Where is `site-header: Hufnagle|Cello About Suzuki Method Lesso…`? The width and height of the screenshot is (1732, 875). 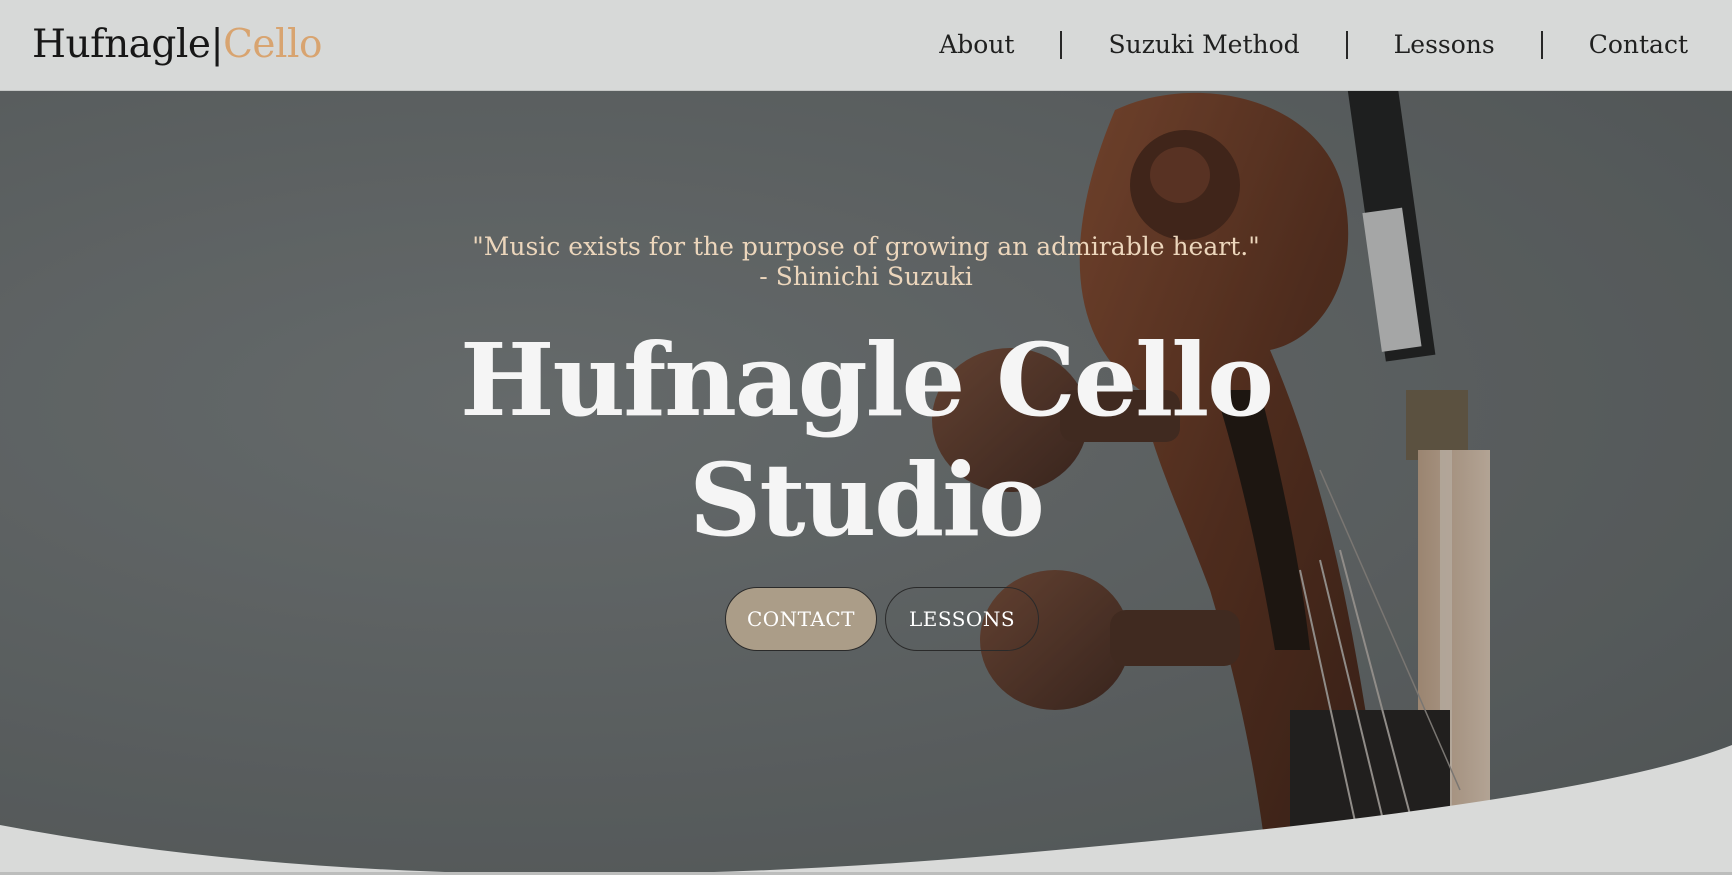
site-header: Hufnagle|Cello About Suzuki Method Lesso… is located at coordinates (866, 45).